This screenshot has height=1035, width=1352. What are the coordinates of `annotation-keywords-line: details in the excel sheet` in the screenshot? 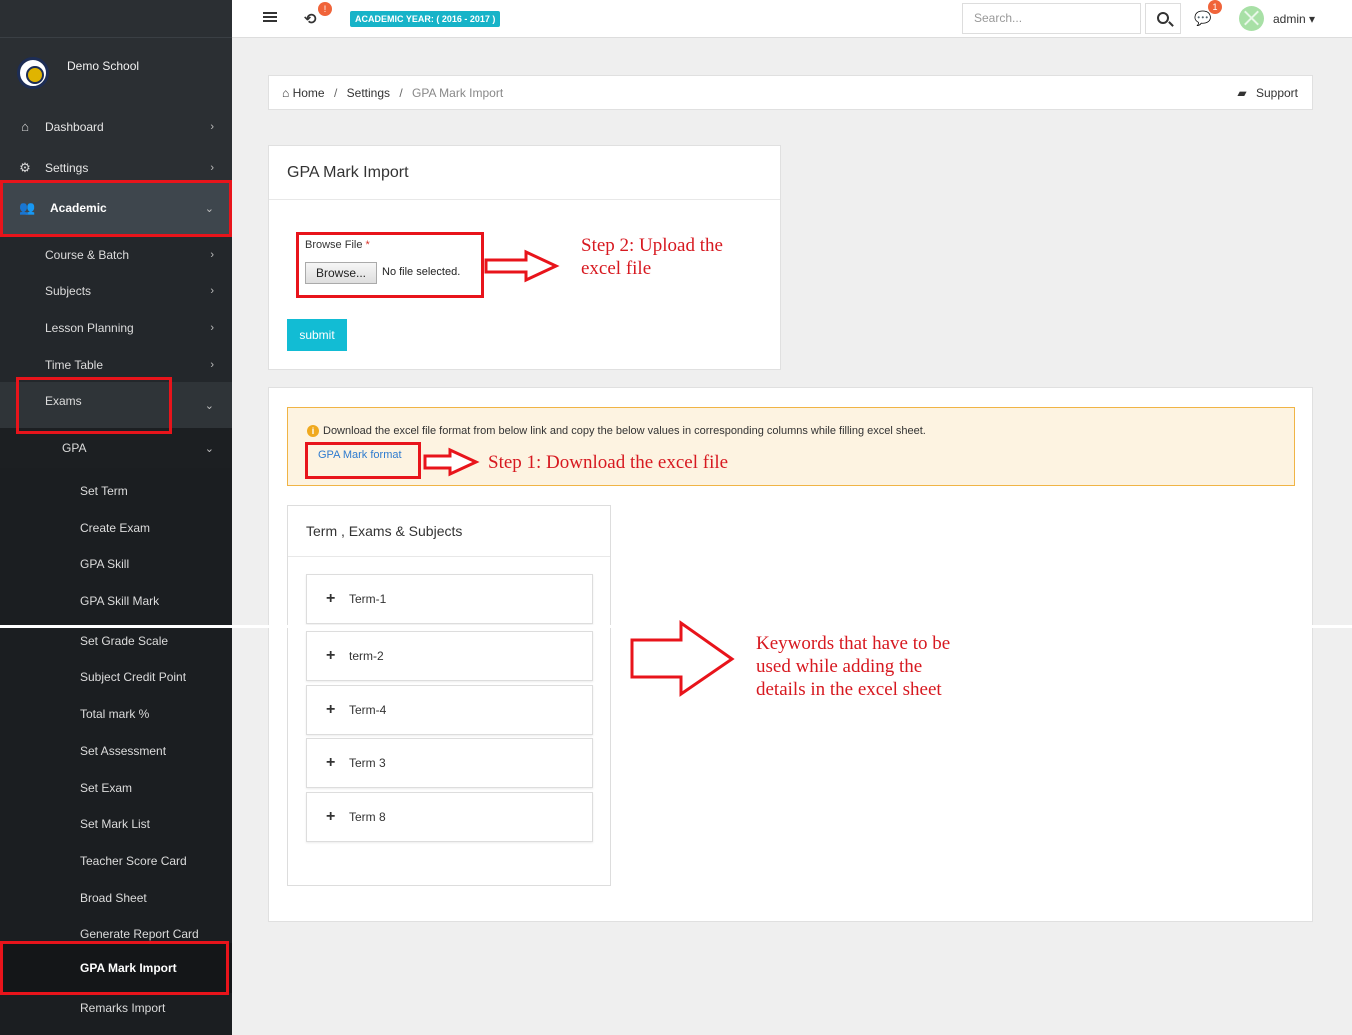 It's located at (849, 689).